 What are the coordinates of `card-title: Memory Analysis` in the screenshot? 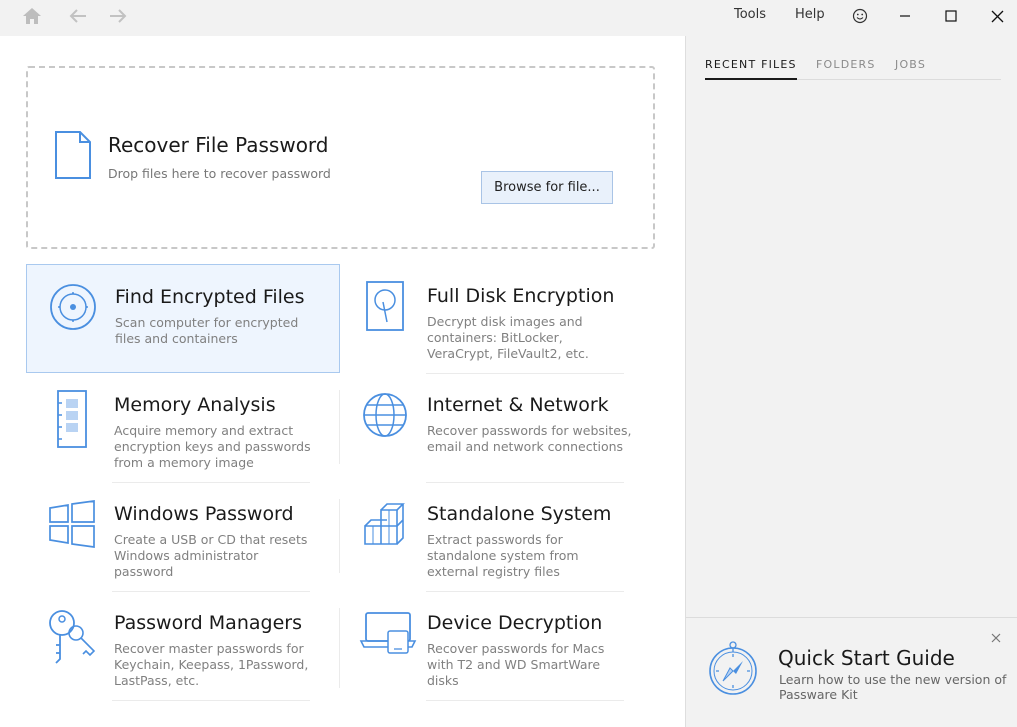 It's located at (195, 405).